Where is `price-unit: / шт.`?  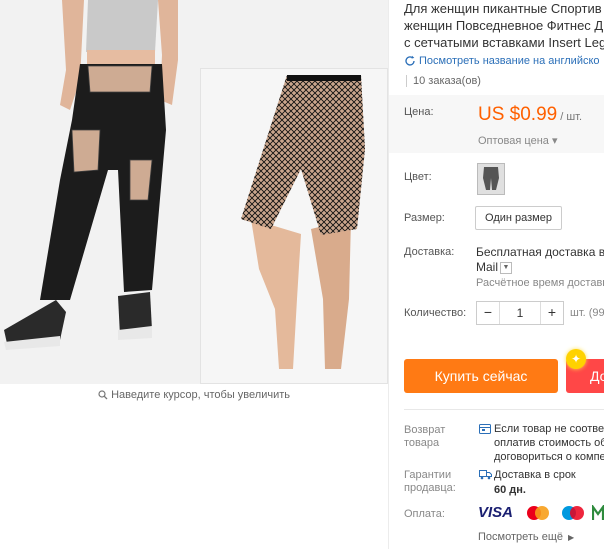 price-unit: / шт. is located at coordinates (571, 117).